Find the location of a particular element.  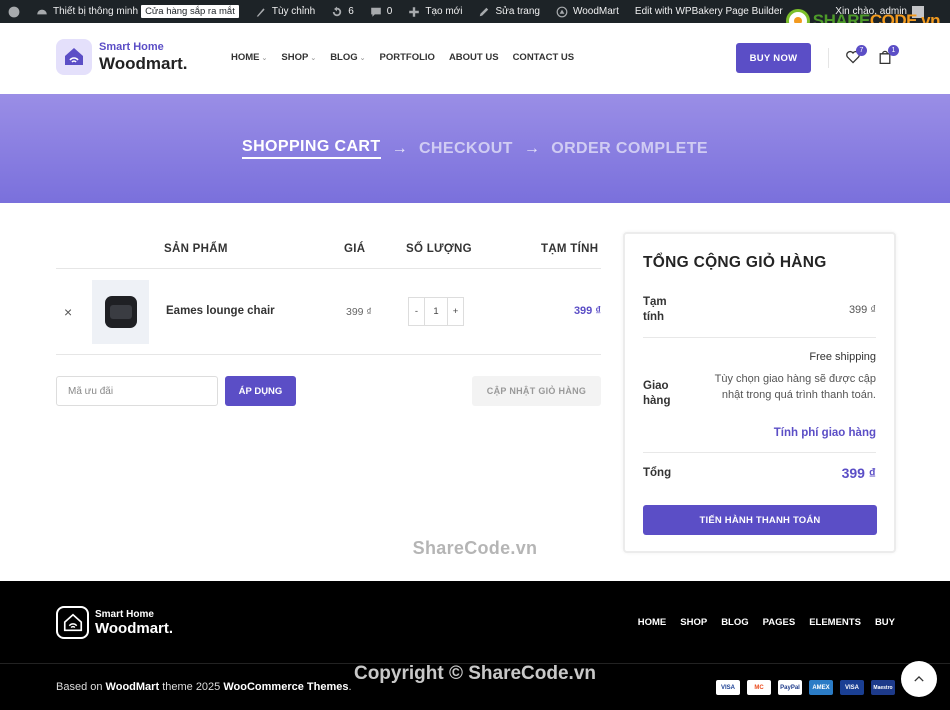

new-content-label: Tạo mới is located at coordinates (444, 11).